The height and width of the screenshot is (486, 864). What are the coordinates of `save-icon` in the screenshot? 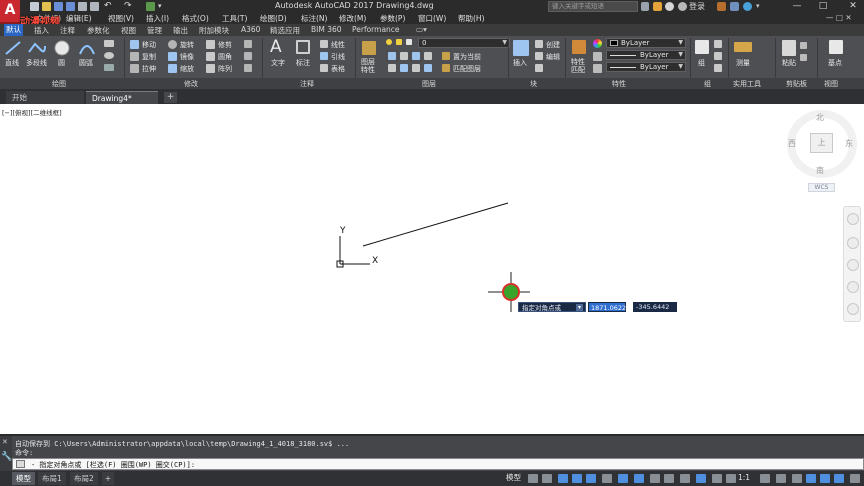 It's located at (58, 6).